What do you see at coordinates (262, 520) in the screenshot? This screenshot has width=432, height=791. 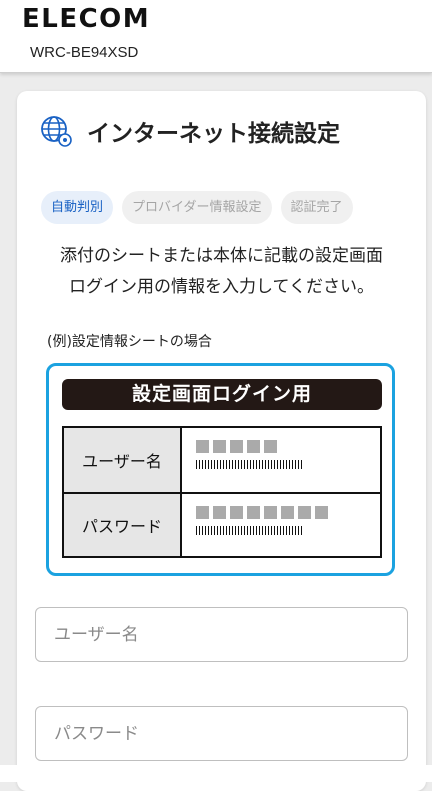 I see `sheet-password-masked` at bounding box center [262, 520].